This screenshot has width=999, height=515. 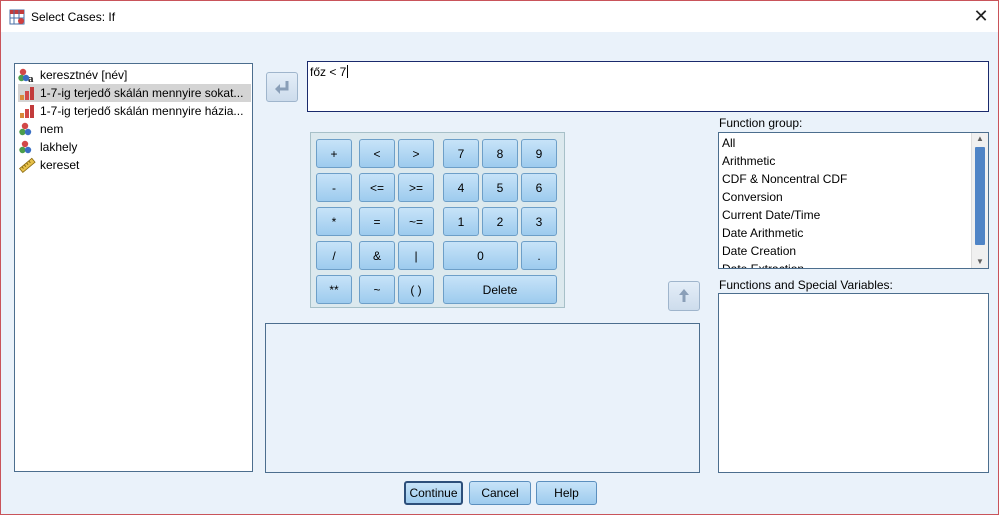 What do you see at coordinates (500, 289) in the screenshot?
I see `key-delete: Delete` at bounding box center [500, 289].